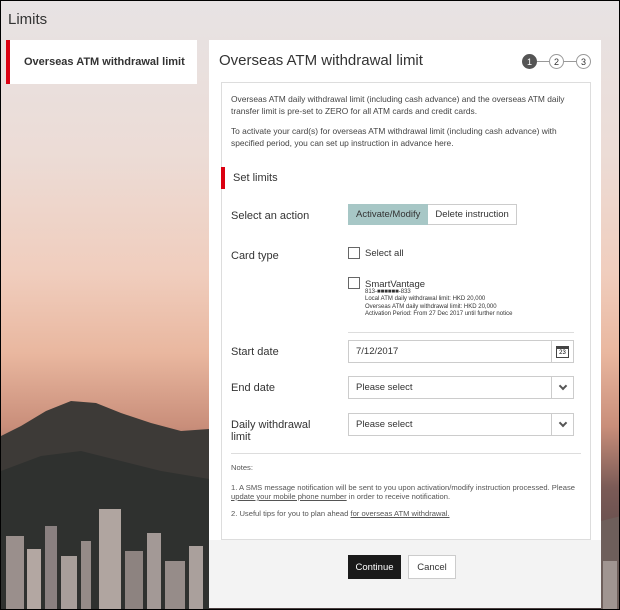  I want to click on start-date-input: 7/12/2017 23, so click(461, 351).